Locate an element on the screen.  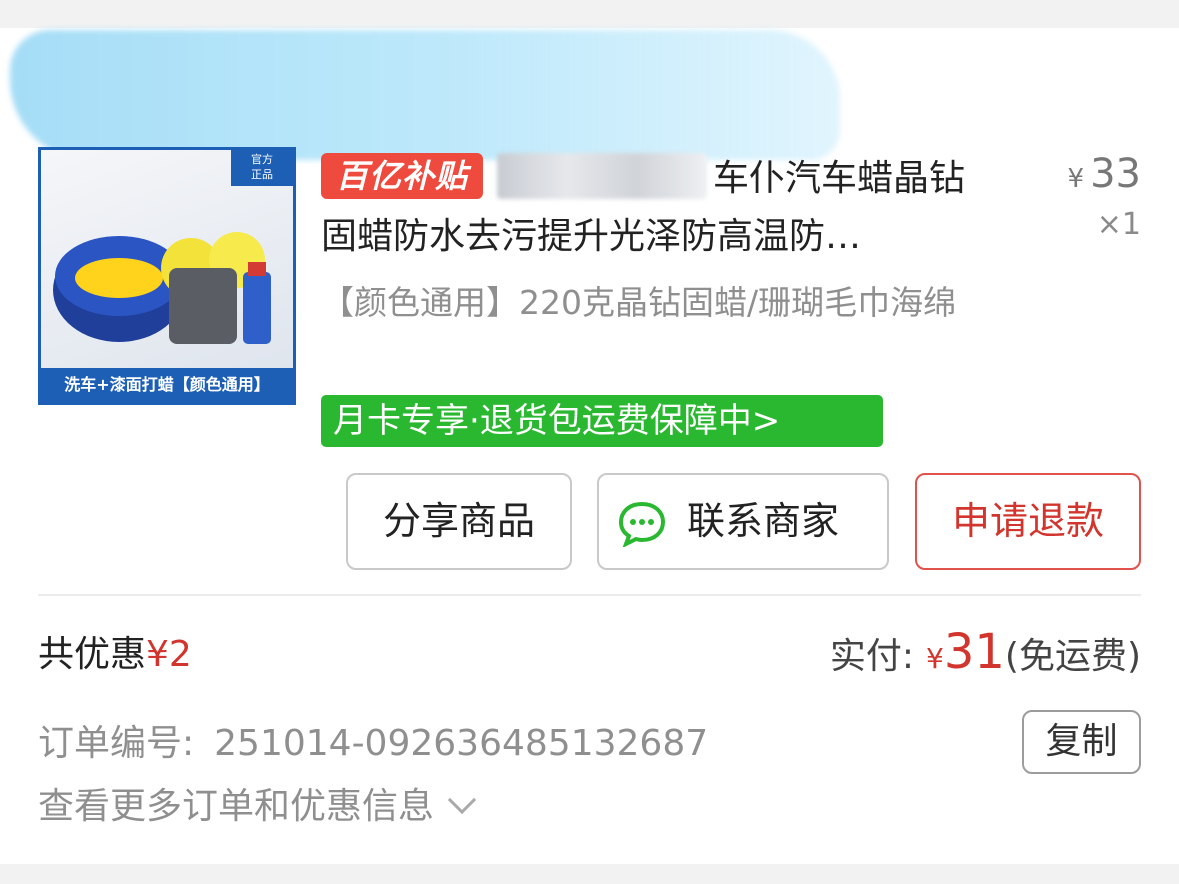
discount-label: 共优惠 is located at coordinates (92, 654).